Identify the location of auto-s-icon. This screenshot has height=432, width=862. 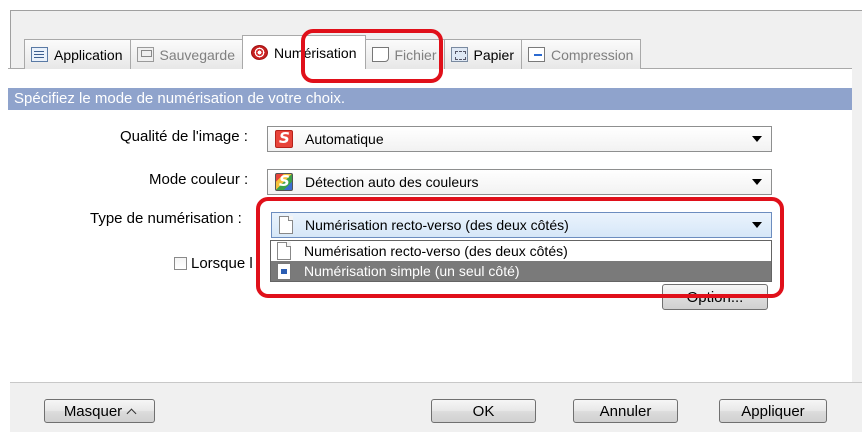
(284, 138).